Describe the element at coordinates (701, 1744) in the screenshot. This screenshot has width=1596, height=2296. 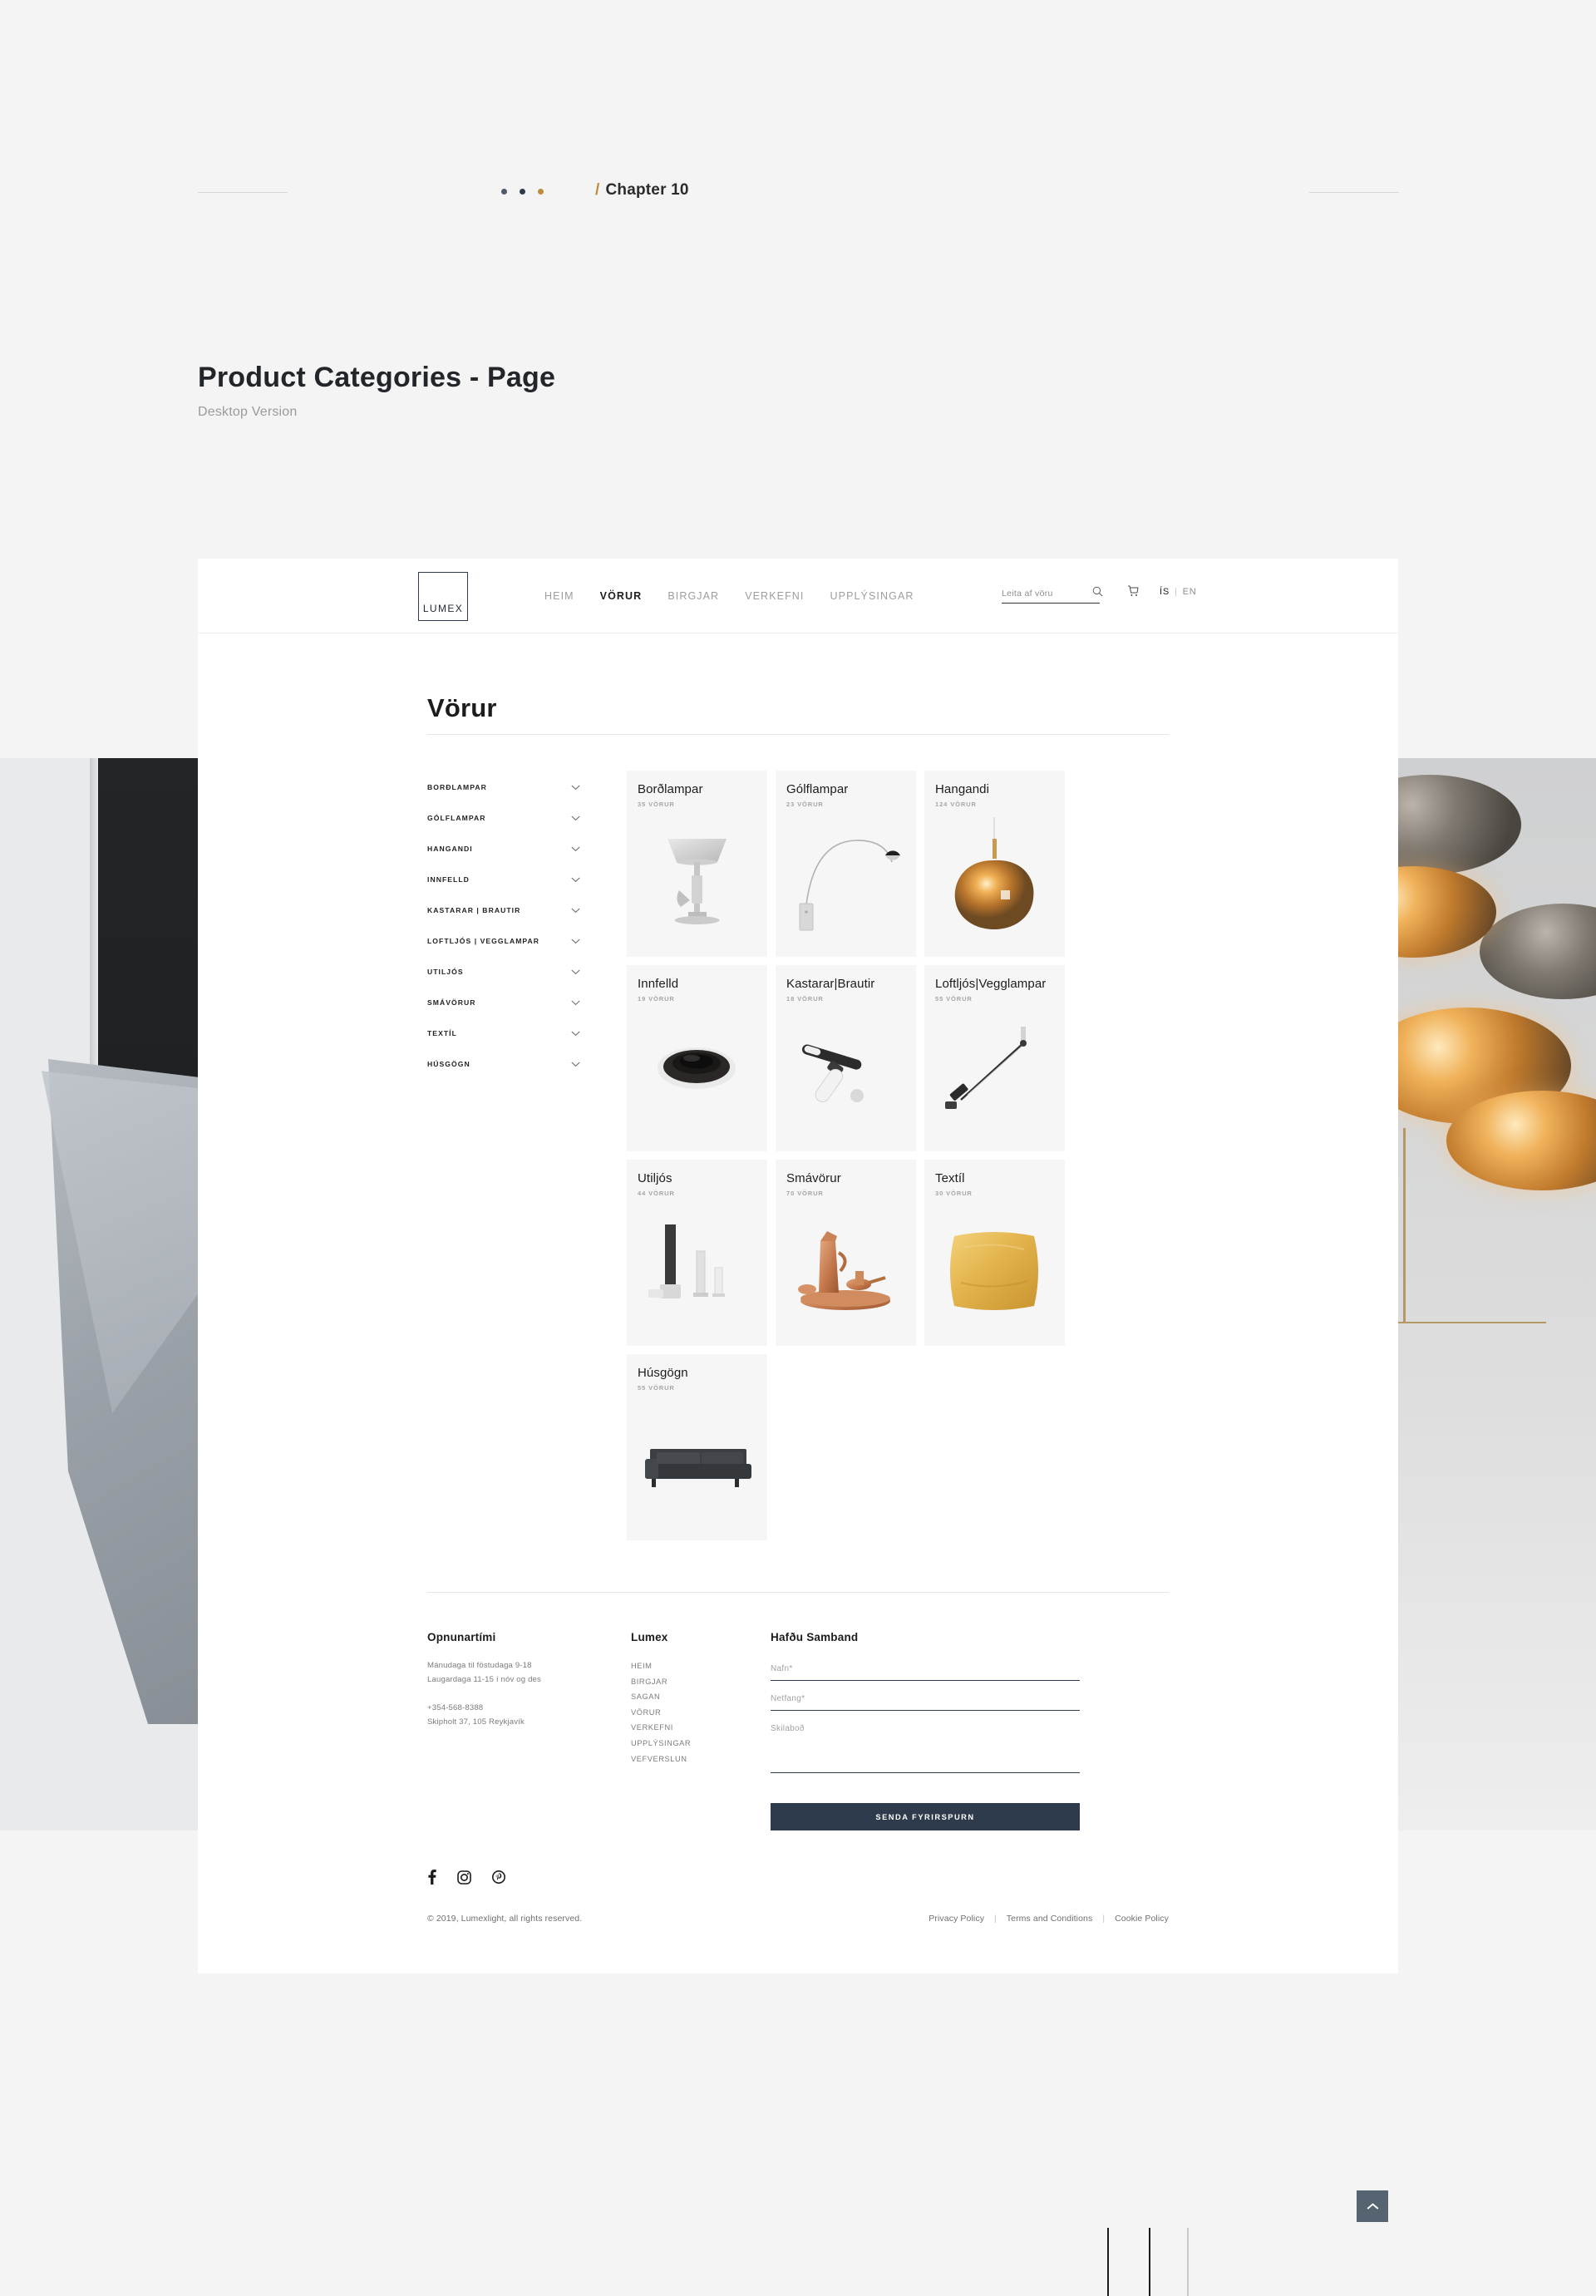
I see `footer-link-5: UPPLÝSINGAR` at that location.